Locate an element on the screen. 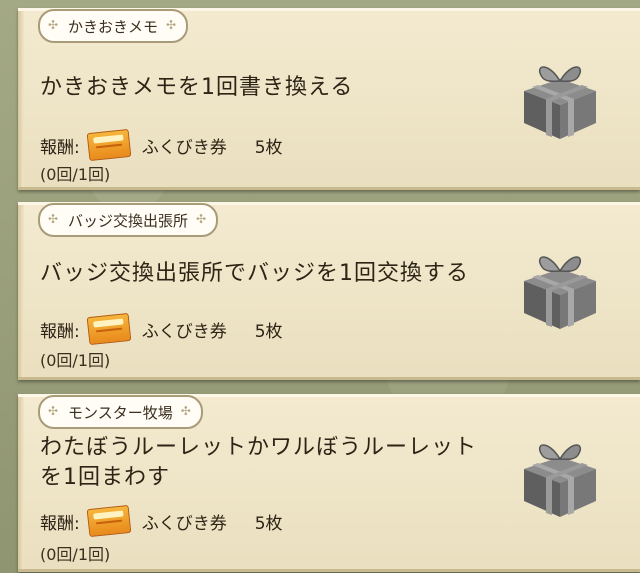  category-label: モンスター牧場 is located at coordinates (120, 412).